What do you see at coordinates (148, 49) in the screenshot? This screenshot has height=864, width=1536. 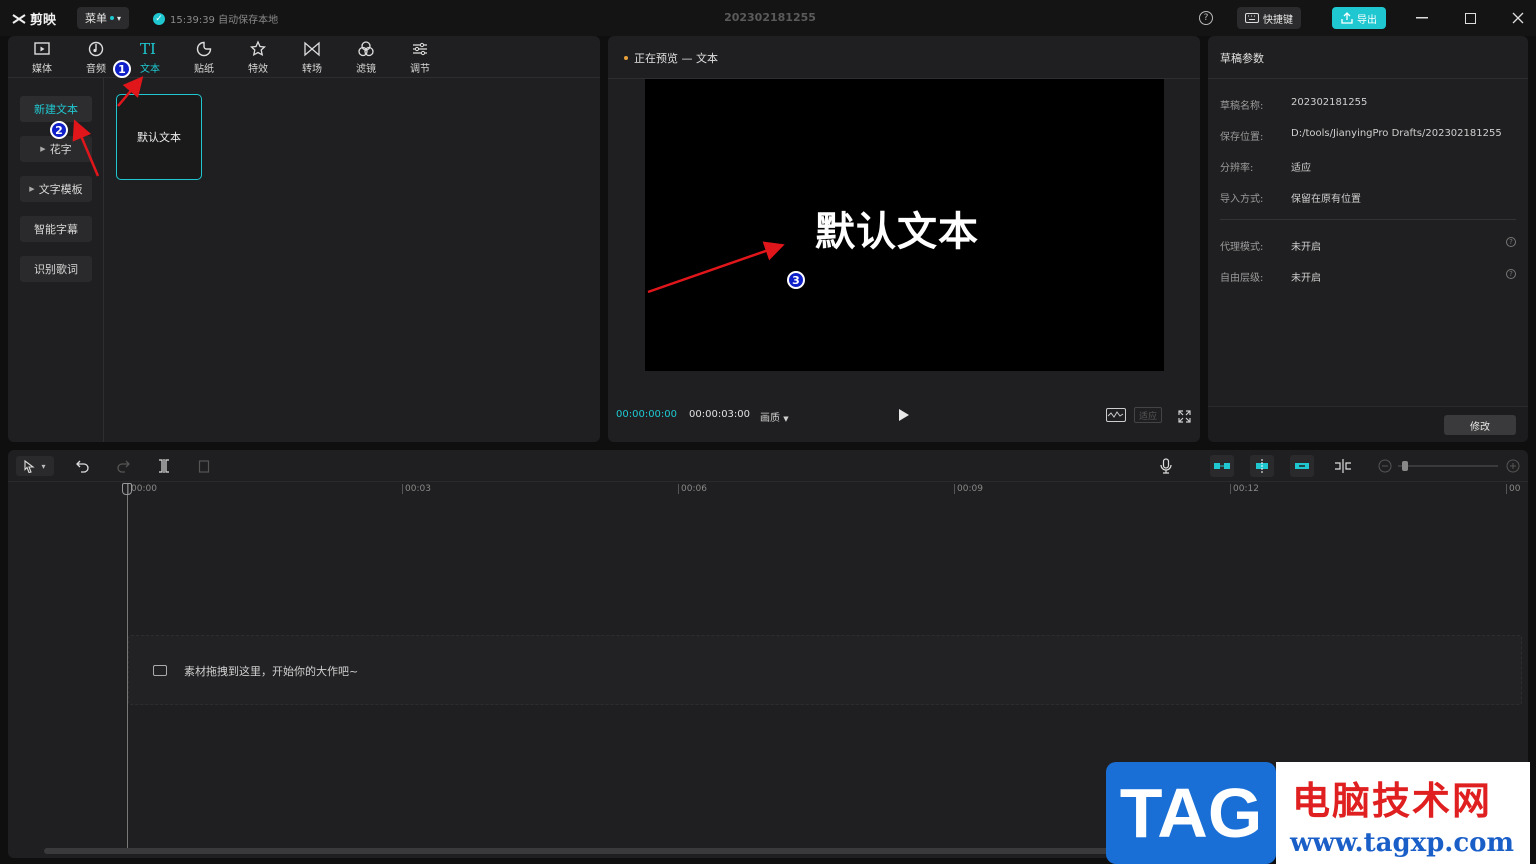 I see `svg-text: TI` at bounding box center [148, 49].